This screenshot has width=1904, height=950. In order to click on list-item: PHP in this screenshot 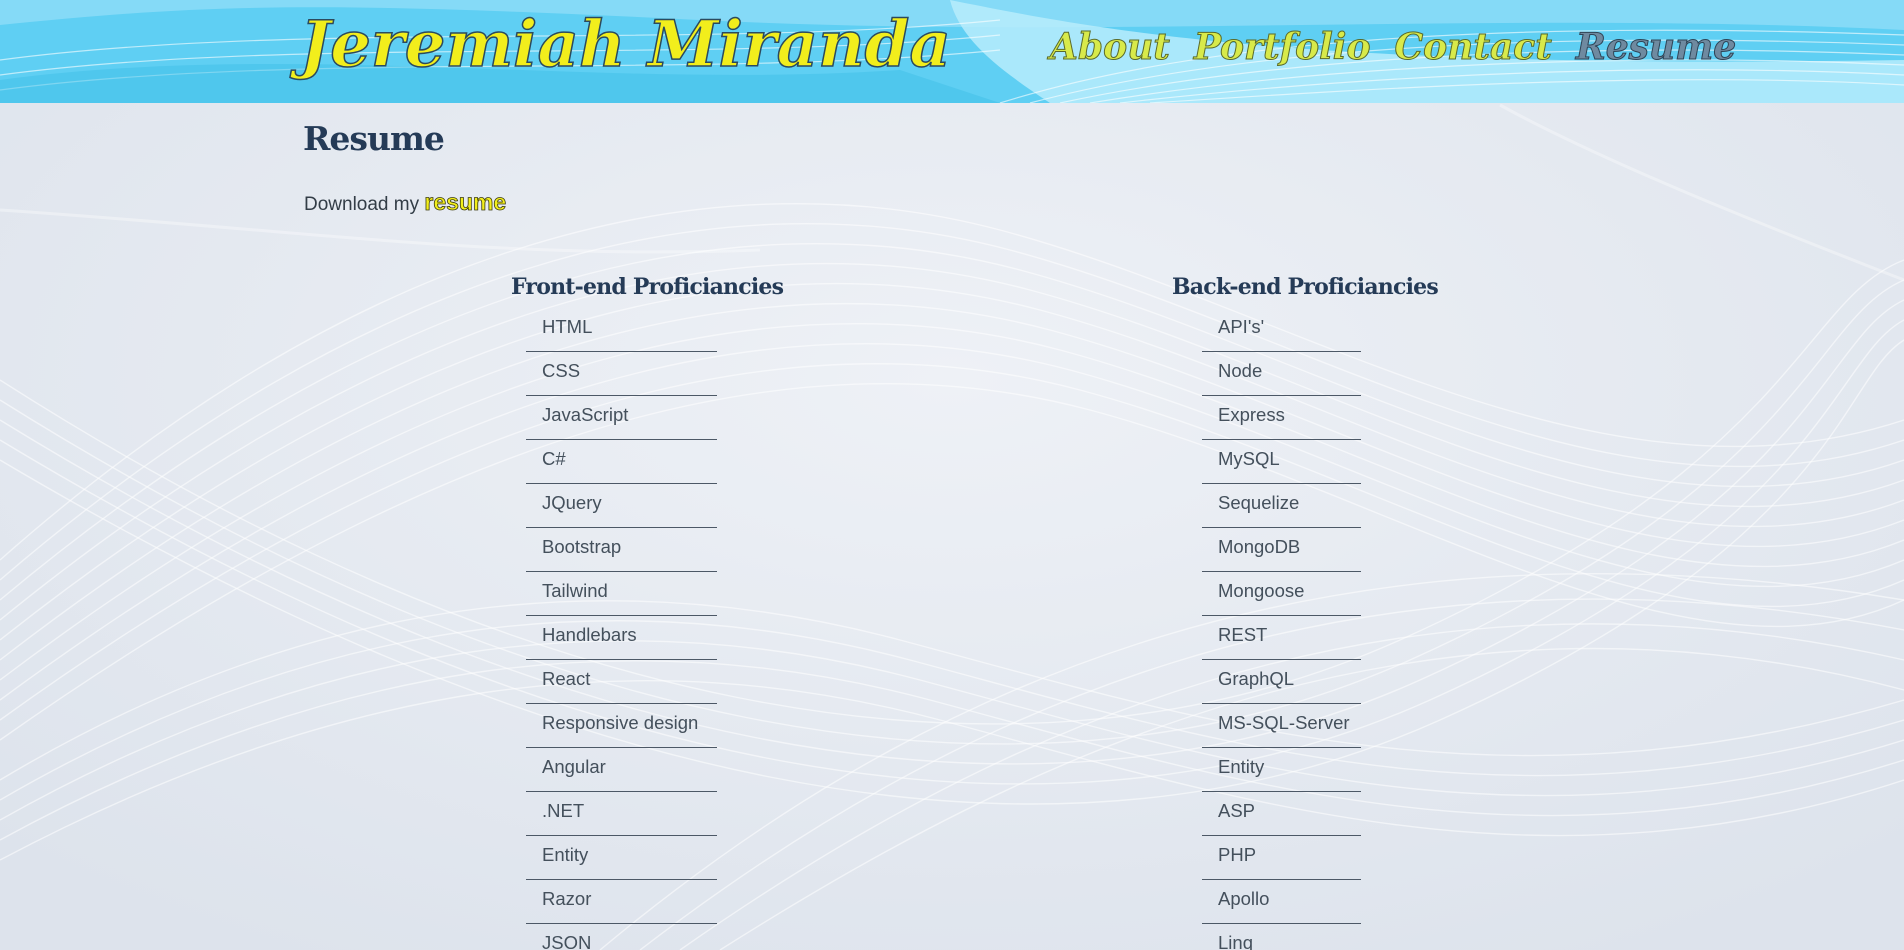, I will do `click(1281, 858)`.